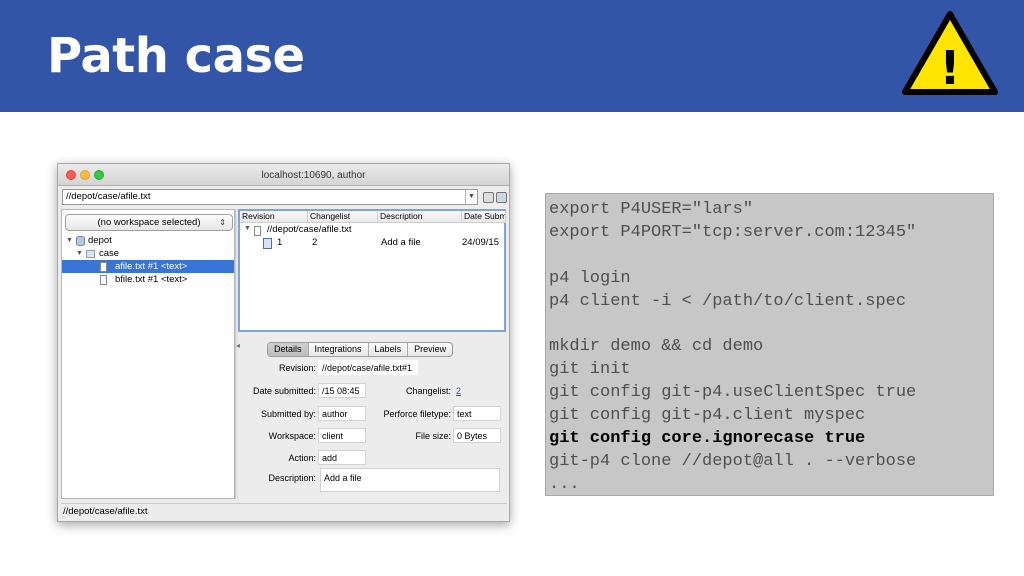 The width and height of the screenshot is (1024, 576). Describe the element at coordinates (100, 240) in the screenshot. I see `tree-item-label: depot` at that location.